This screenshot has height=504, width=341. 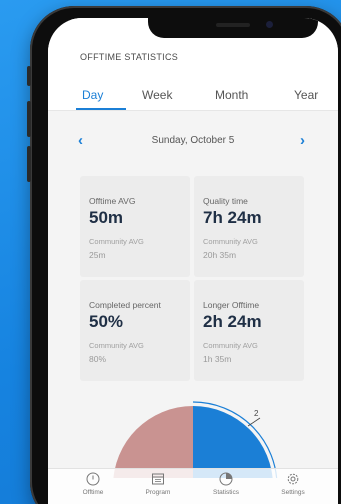 I want to click on nav-label: Statistics, so click(x=225, y=492).